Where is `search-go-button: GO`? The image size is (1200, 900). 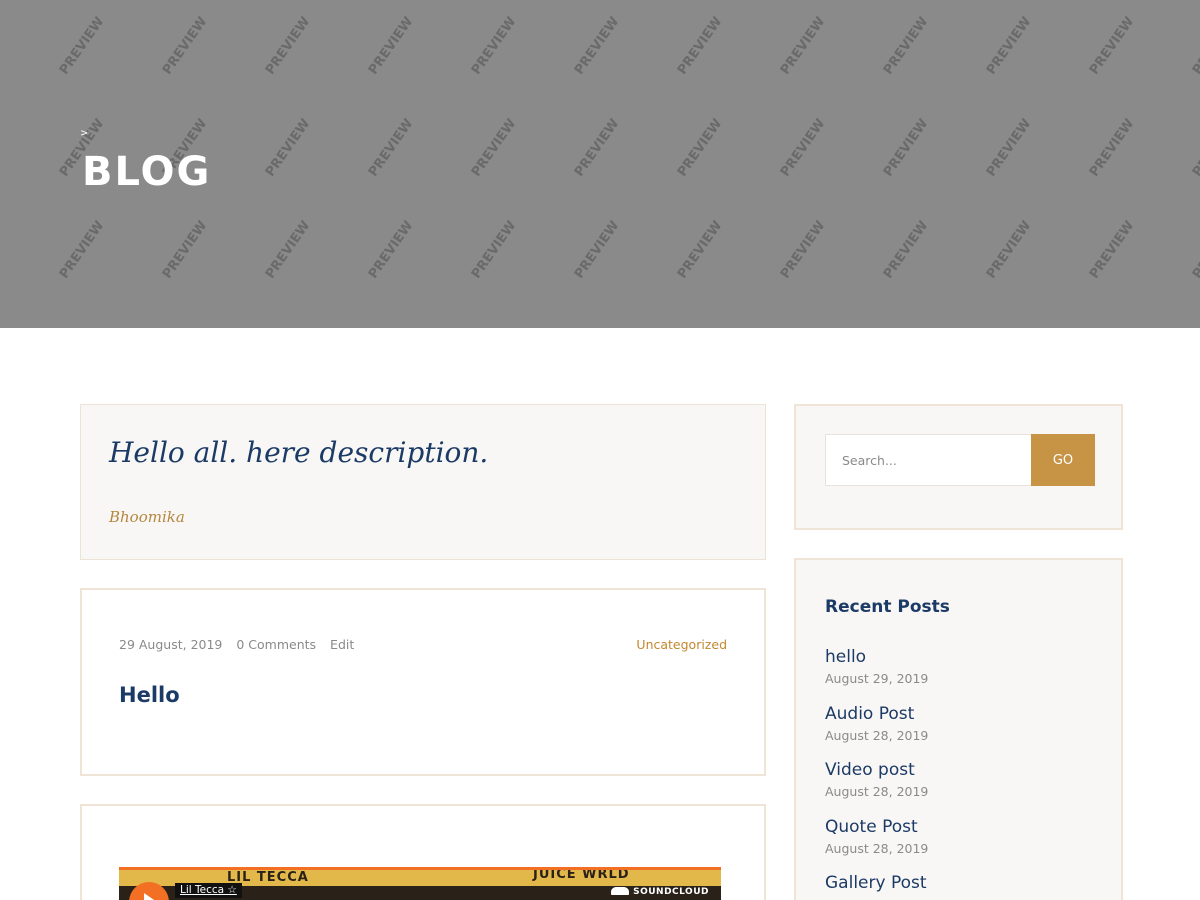
search-go-button: GO is located at coordinates (1063, 460).